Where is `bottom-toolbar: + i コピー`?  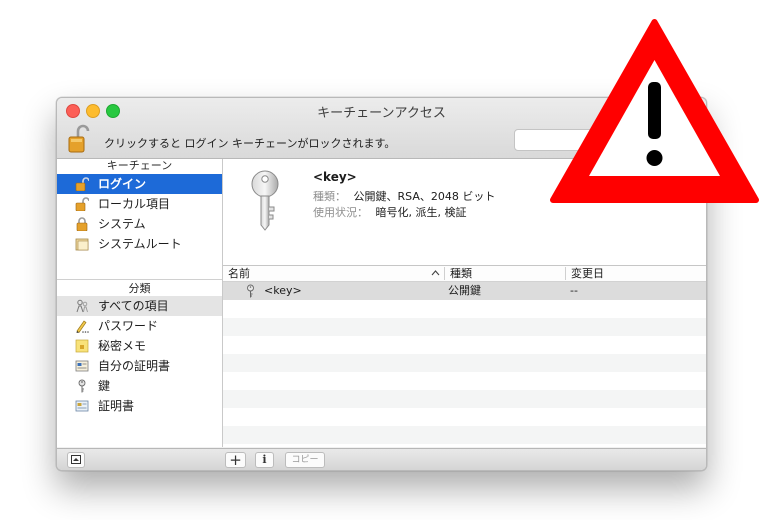 bottom-toolbar: + i コピー is located at coordinates (381, 459).